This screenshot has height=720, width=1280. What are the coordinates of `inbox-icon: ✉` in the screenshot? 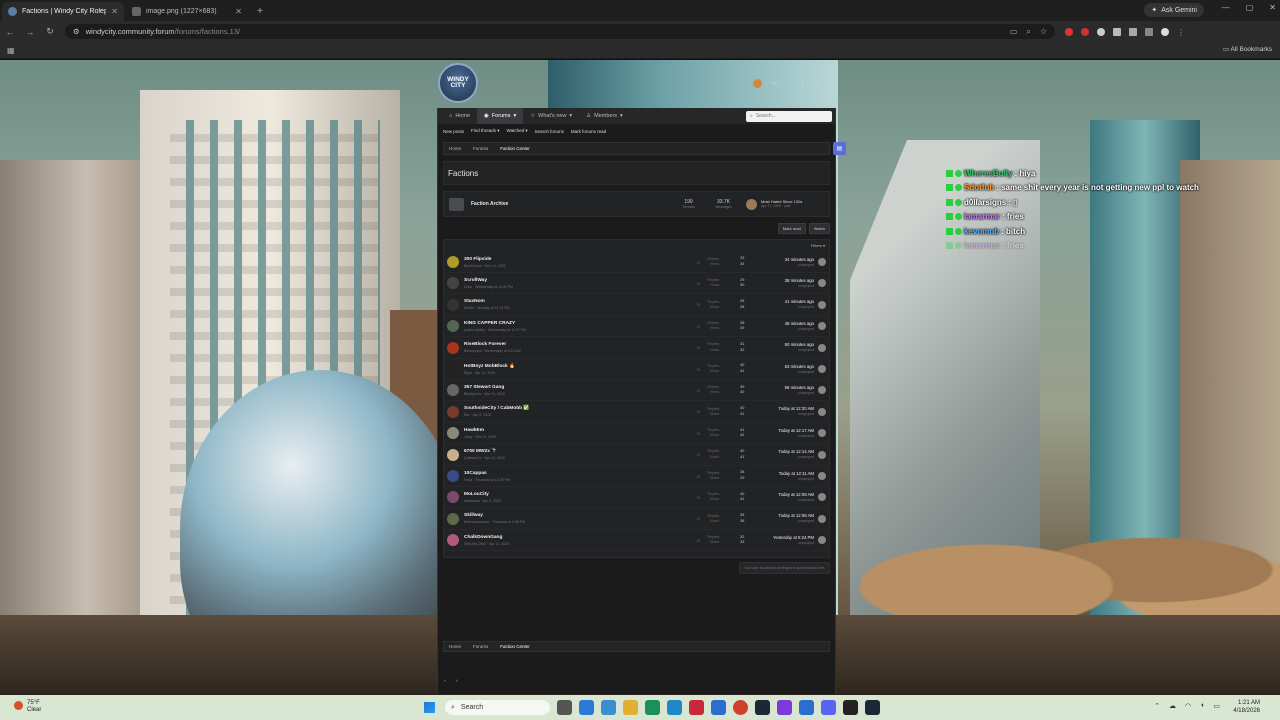 It's located at (774, 84).